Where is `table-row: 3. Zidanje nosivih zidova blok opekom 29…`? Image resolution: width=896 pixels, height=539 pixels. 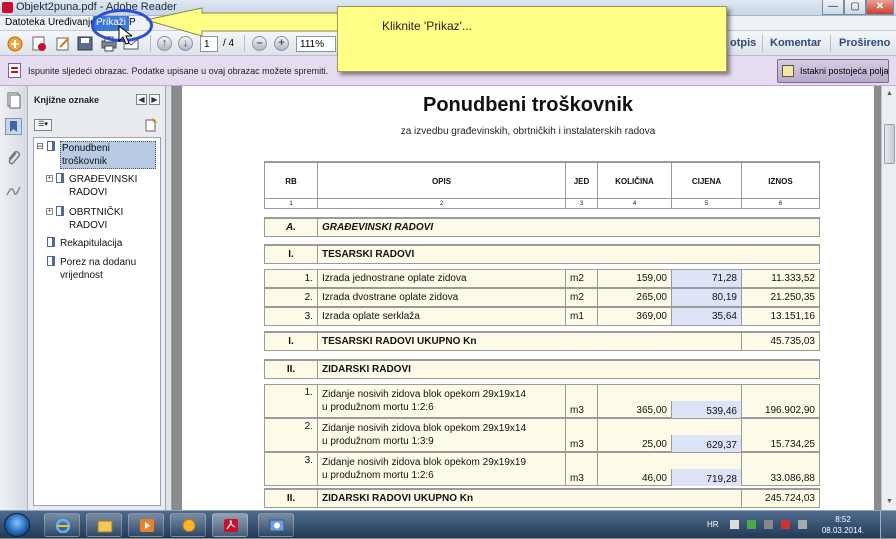
table-row: 3. Zidanje nosivih zidova blok opekom 29… is located at coordinates (542, 469).